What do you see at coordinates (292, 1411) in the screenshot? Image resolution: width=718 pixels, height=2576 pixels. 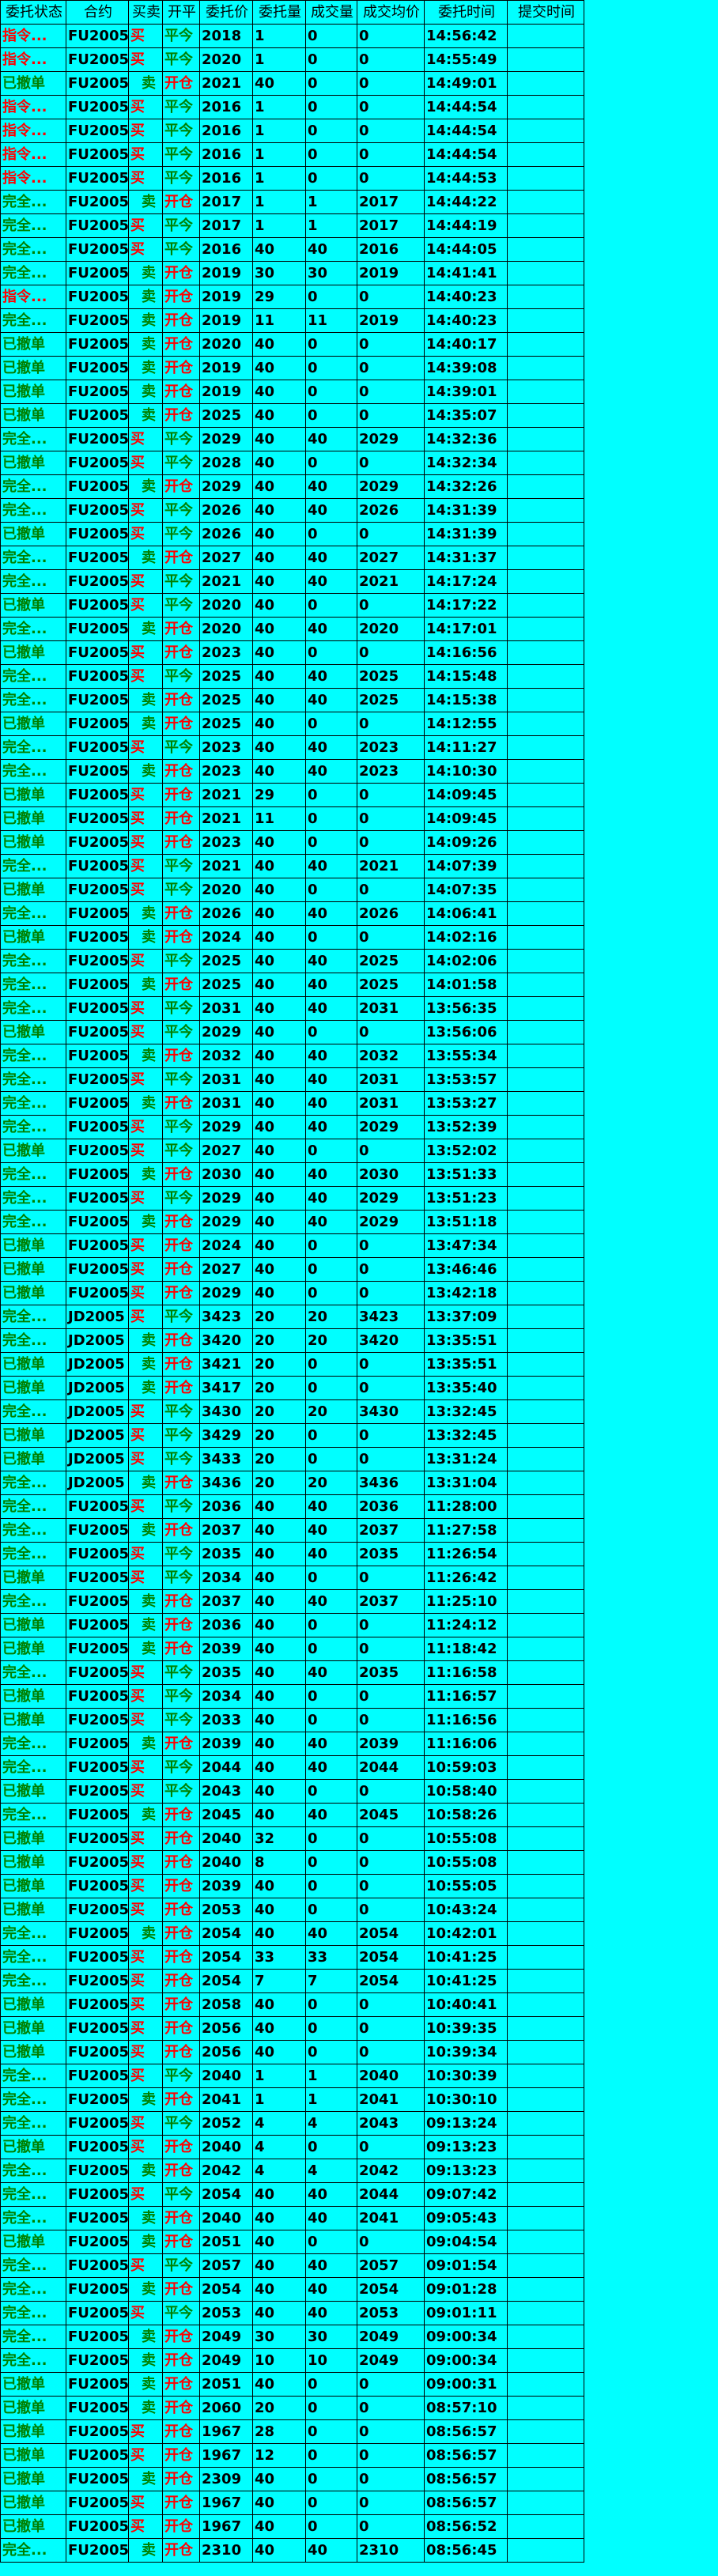 I see `table-row: 完全... JD2005 买平今 3430 20 20 3430 13:32:45` at bounding box center [292, 1411].